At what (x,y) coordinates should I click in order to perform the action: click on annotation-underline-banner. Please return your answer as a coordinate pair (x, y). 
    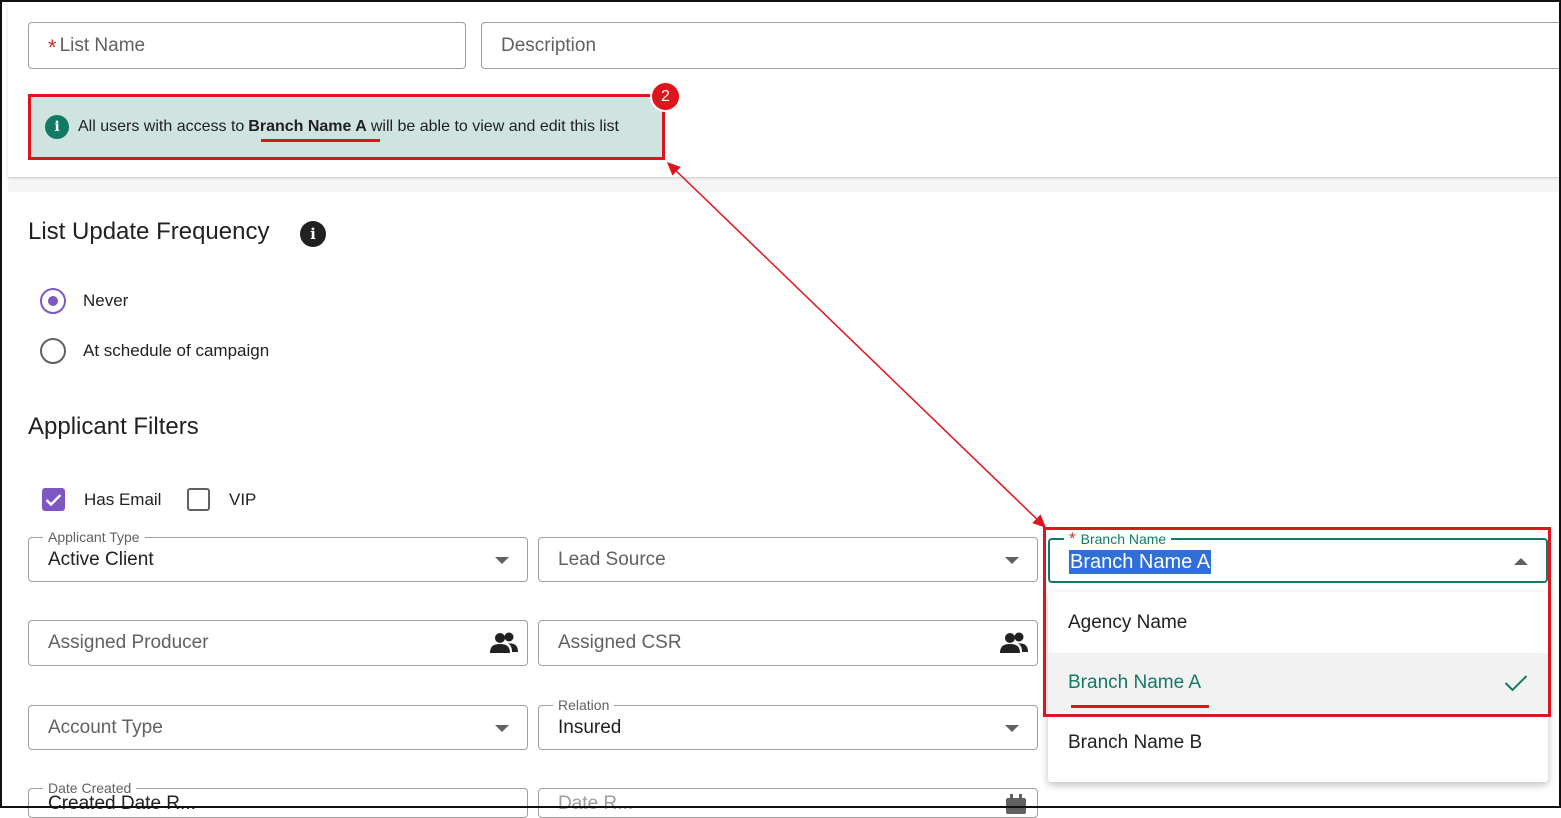
    Looking at the image, I should click on (320, 140).